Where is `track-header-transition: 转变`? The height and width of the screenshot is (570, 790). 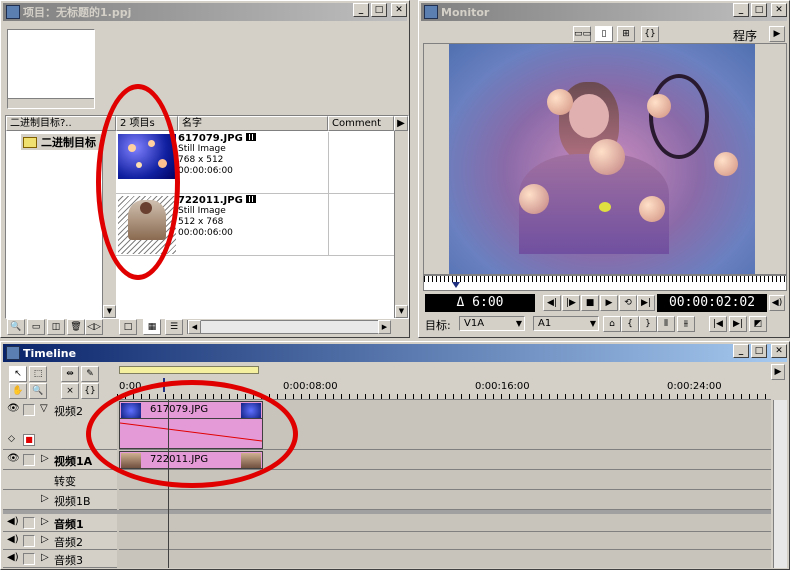
track-header-transition: 转变 is located at coordinates (60, 480).